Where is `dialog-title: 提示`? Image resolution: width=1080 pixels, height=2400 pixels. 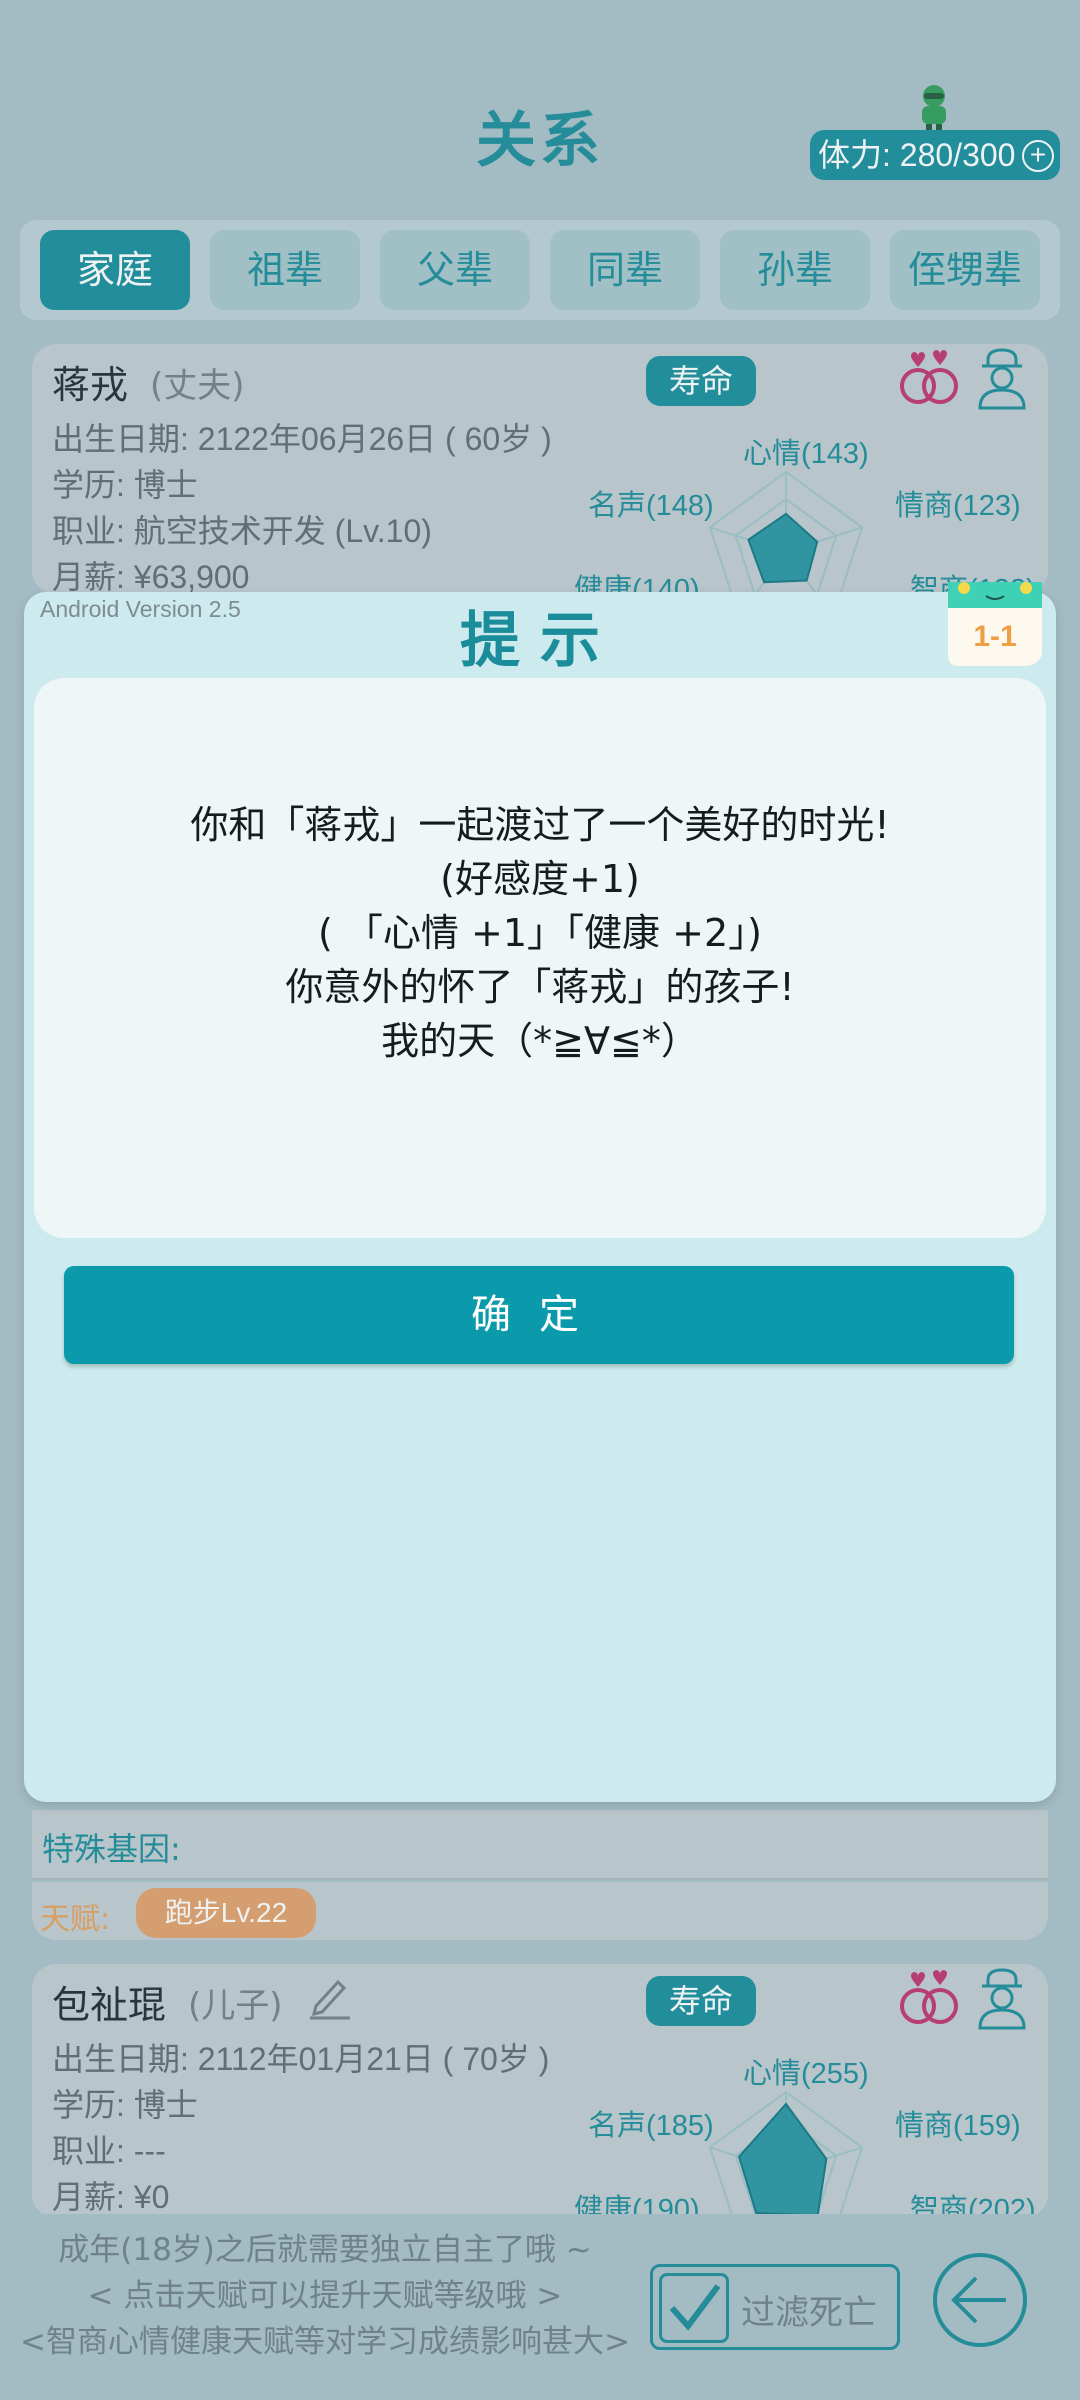 dialog-title: 提示 is located at coordinates (540, 641).